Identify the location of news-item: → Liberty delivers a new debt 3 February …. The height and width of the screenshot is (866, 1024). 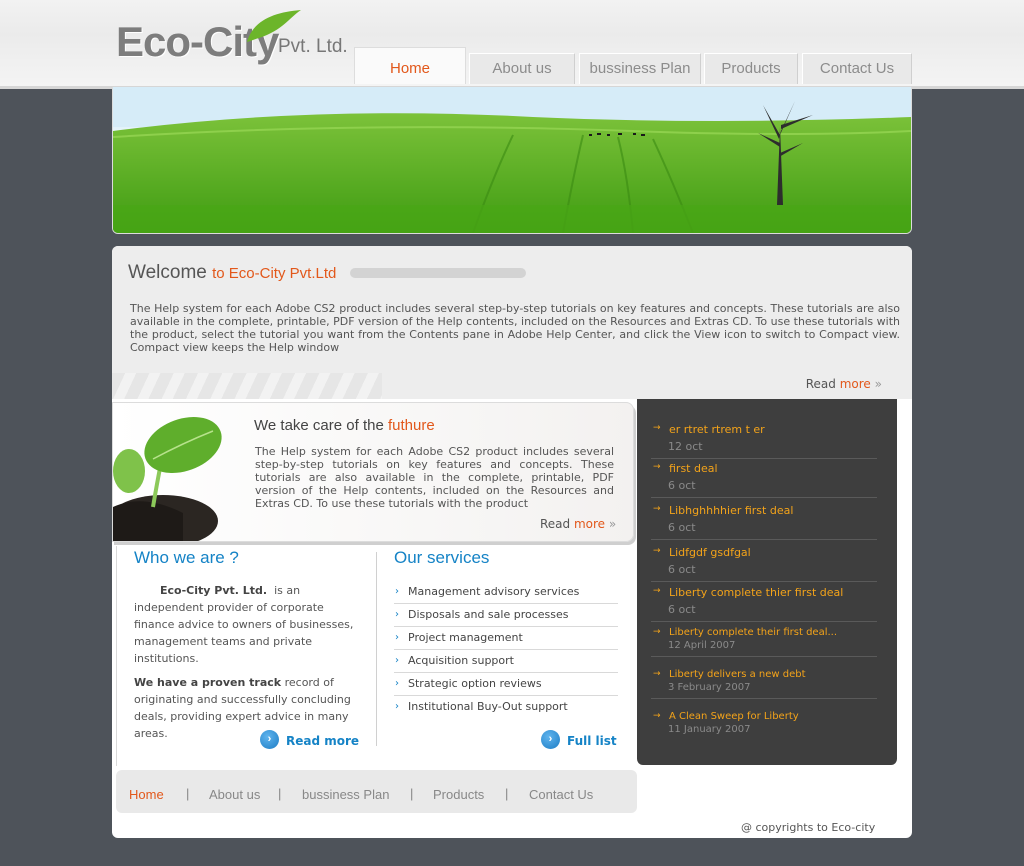
(764, 684).